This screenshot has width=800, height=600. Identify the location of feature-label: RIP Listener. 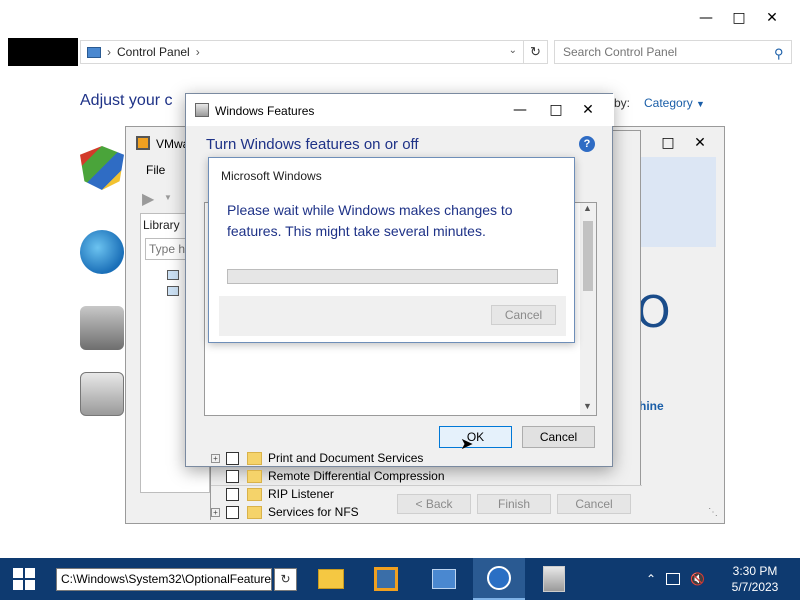
(301, 494).